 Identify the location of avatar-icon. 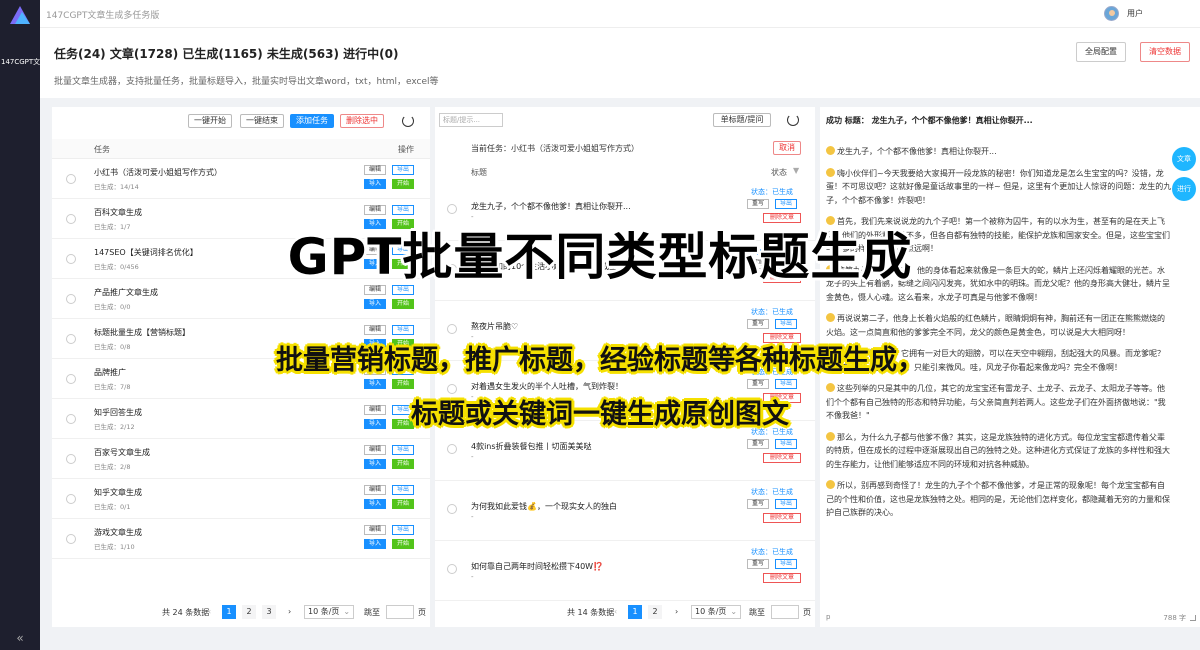
(1111, 13).